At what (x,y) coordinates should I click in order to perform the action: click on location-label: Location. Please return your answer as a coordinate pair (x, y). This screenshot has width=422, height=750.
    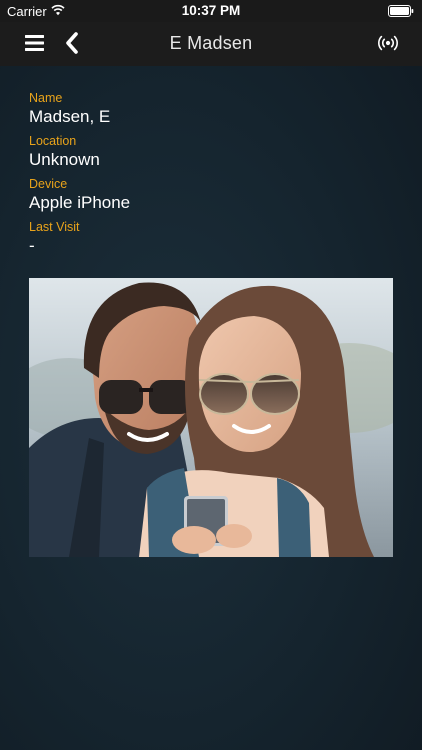
    Looking at the image, I should click on (53, 141).